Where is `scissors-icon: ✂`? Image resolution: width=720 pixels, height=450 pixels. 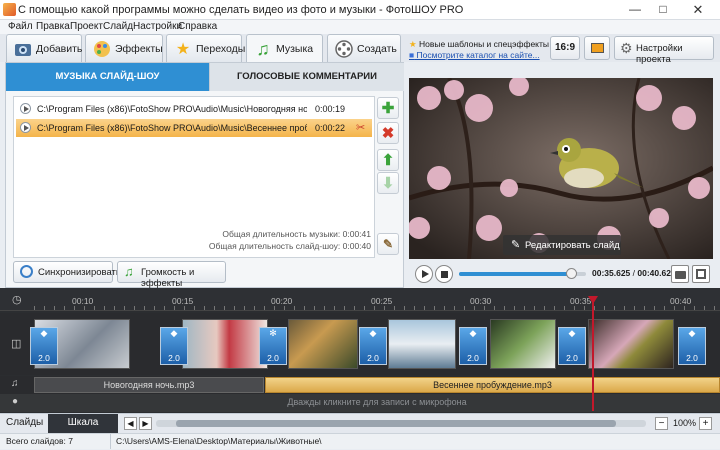 scissors-icon: ✂ is located at coordinates (360, 127).